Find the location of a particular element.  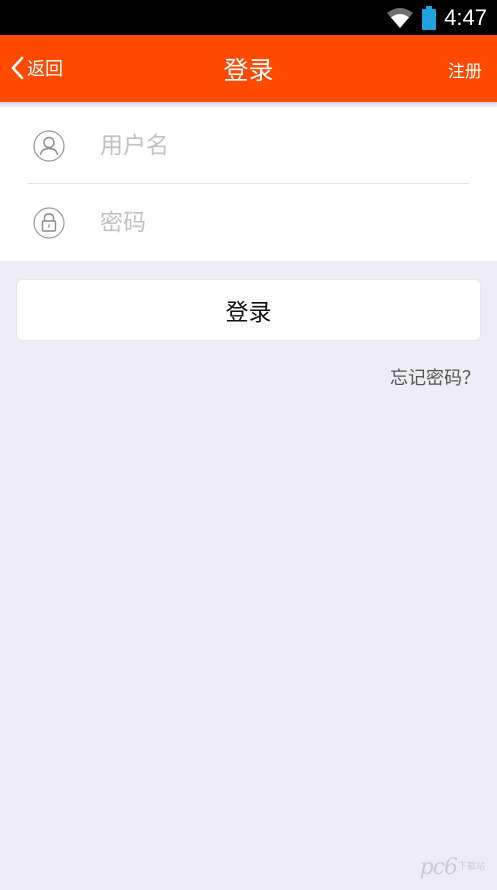

back-label: 返回 is located at coordinates (45, 69).